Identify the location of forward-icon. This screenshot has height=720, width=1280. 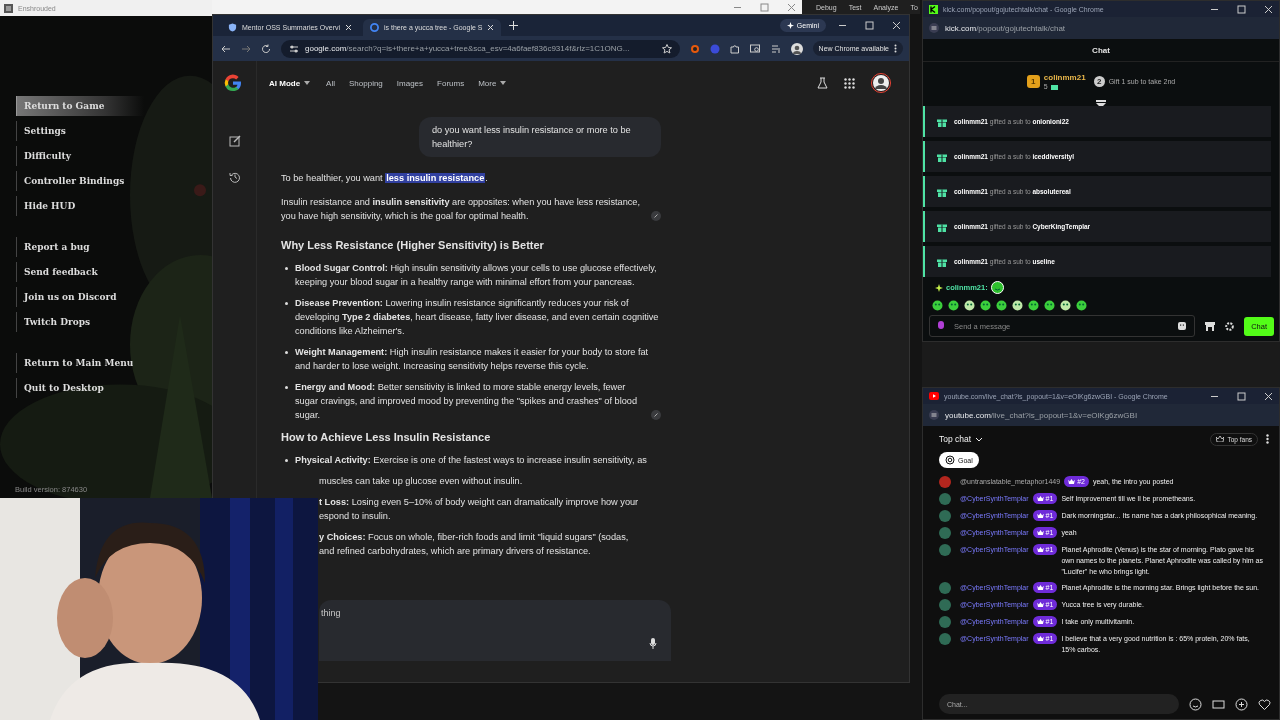
(246, 48).